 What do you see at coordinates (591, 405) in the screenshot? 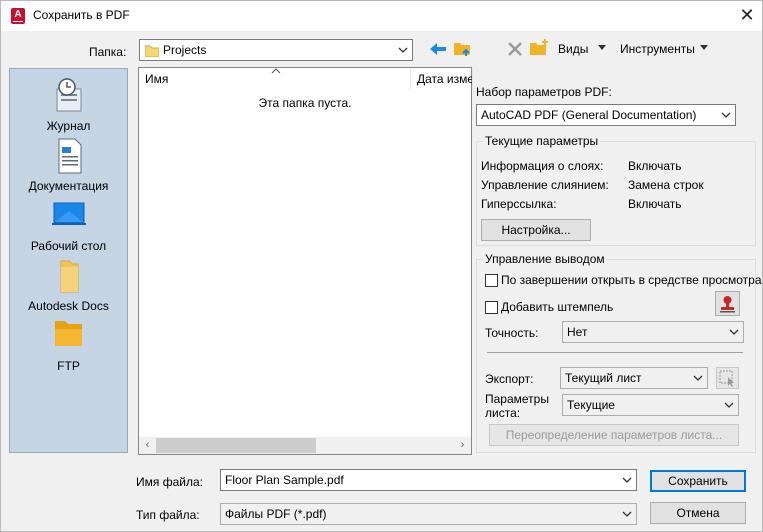
I see `sheet-params-value: Текущие` at bounding box center [591, 405].